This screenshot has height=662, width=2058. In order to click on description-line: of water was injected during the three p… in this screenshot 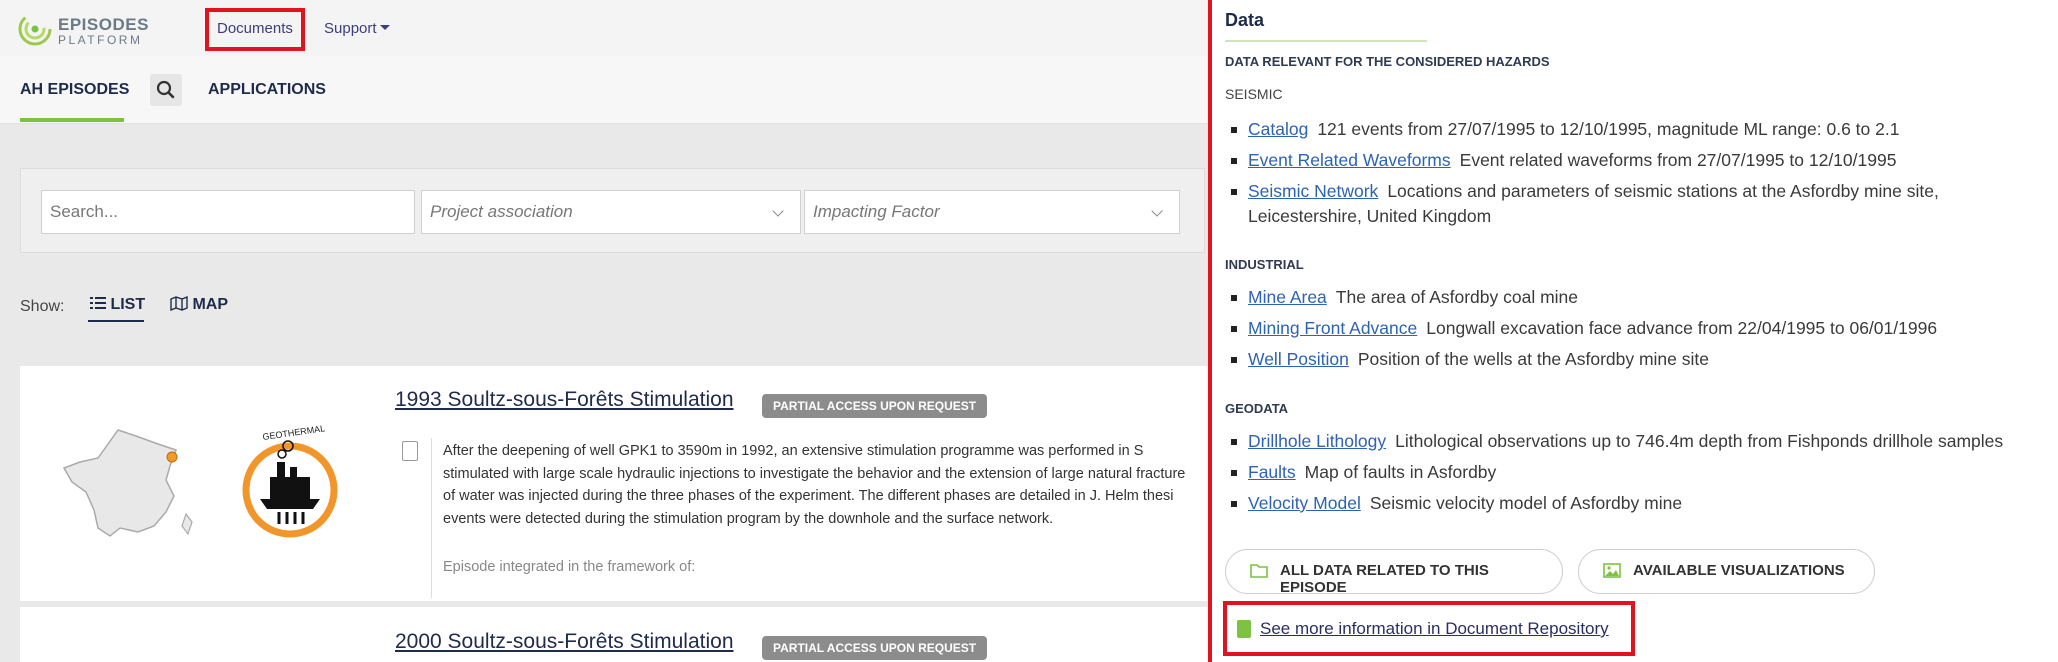, I will do `click(808, 496)`.